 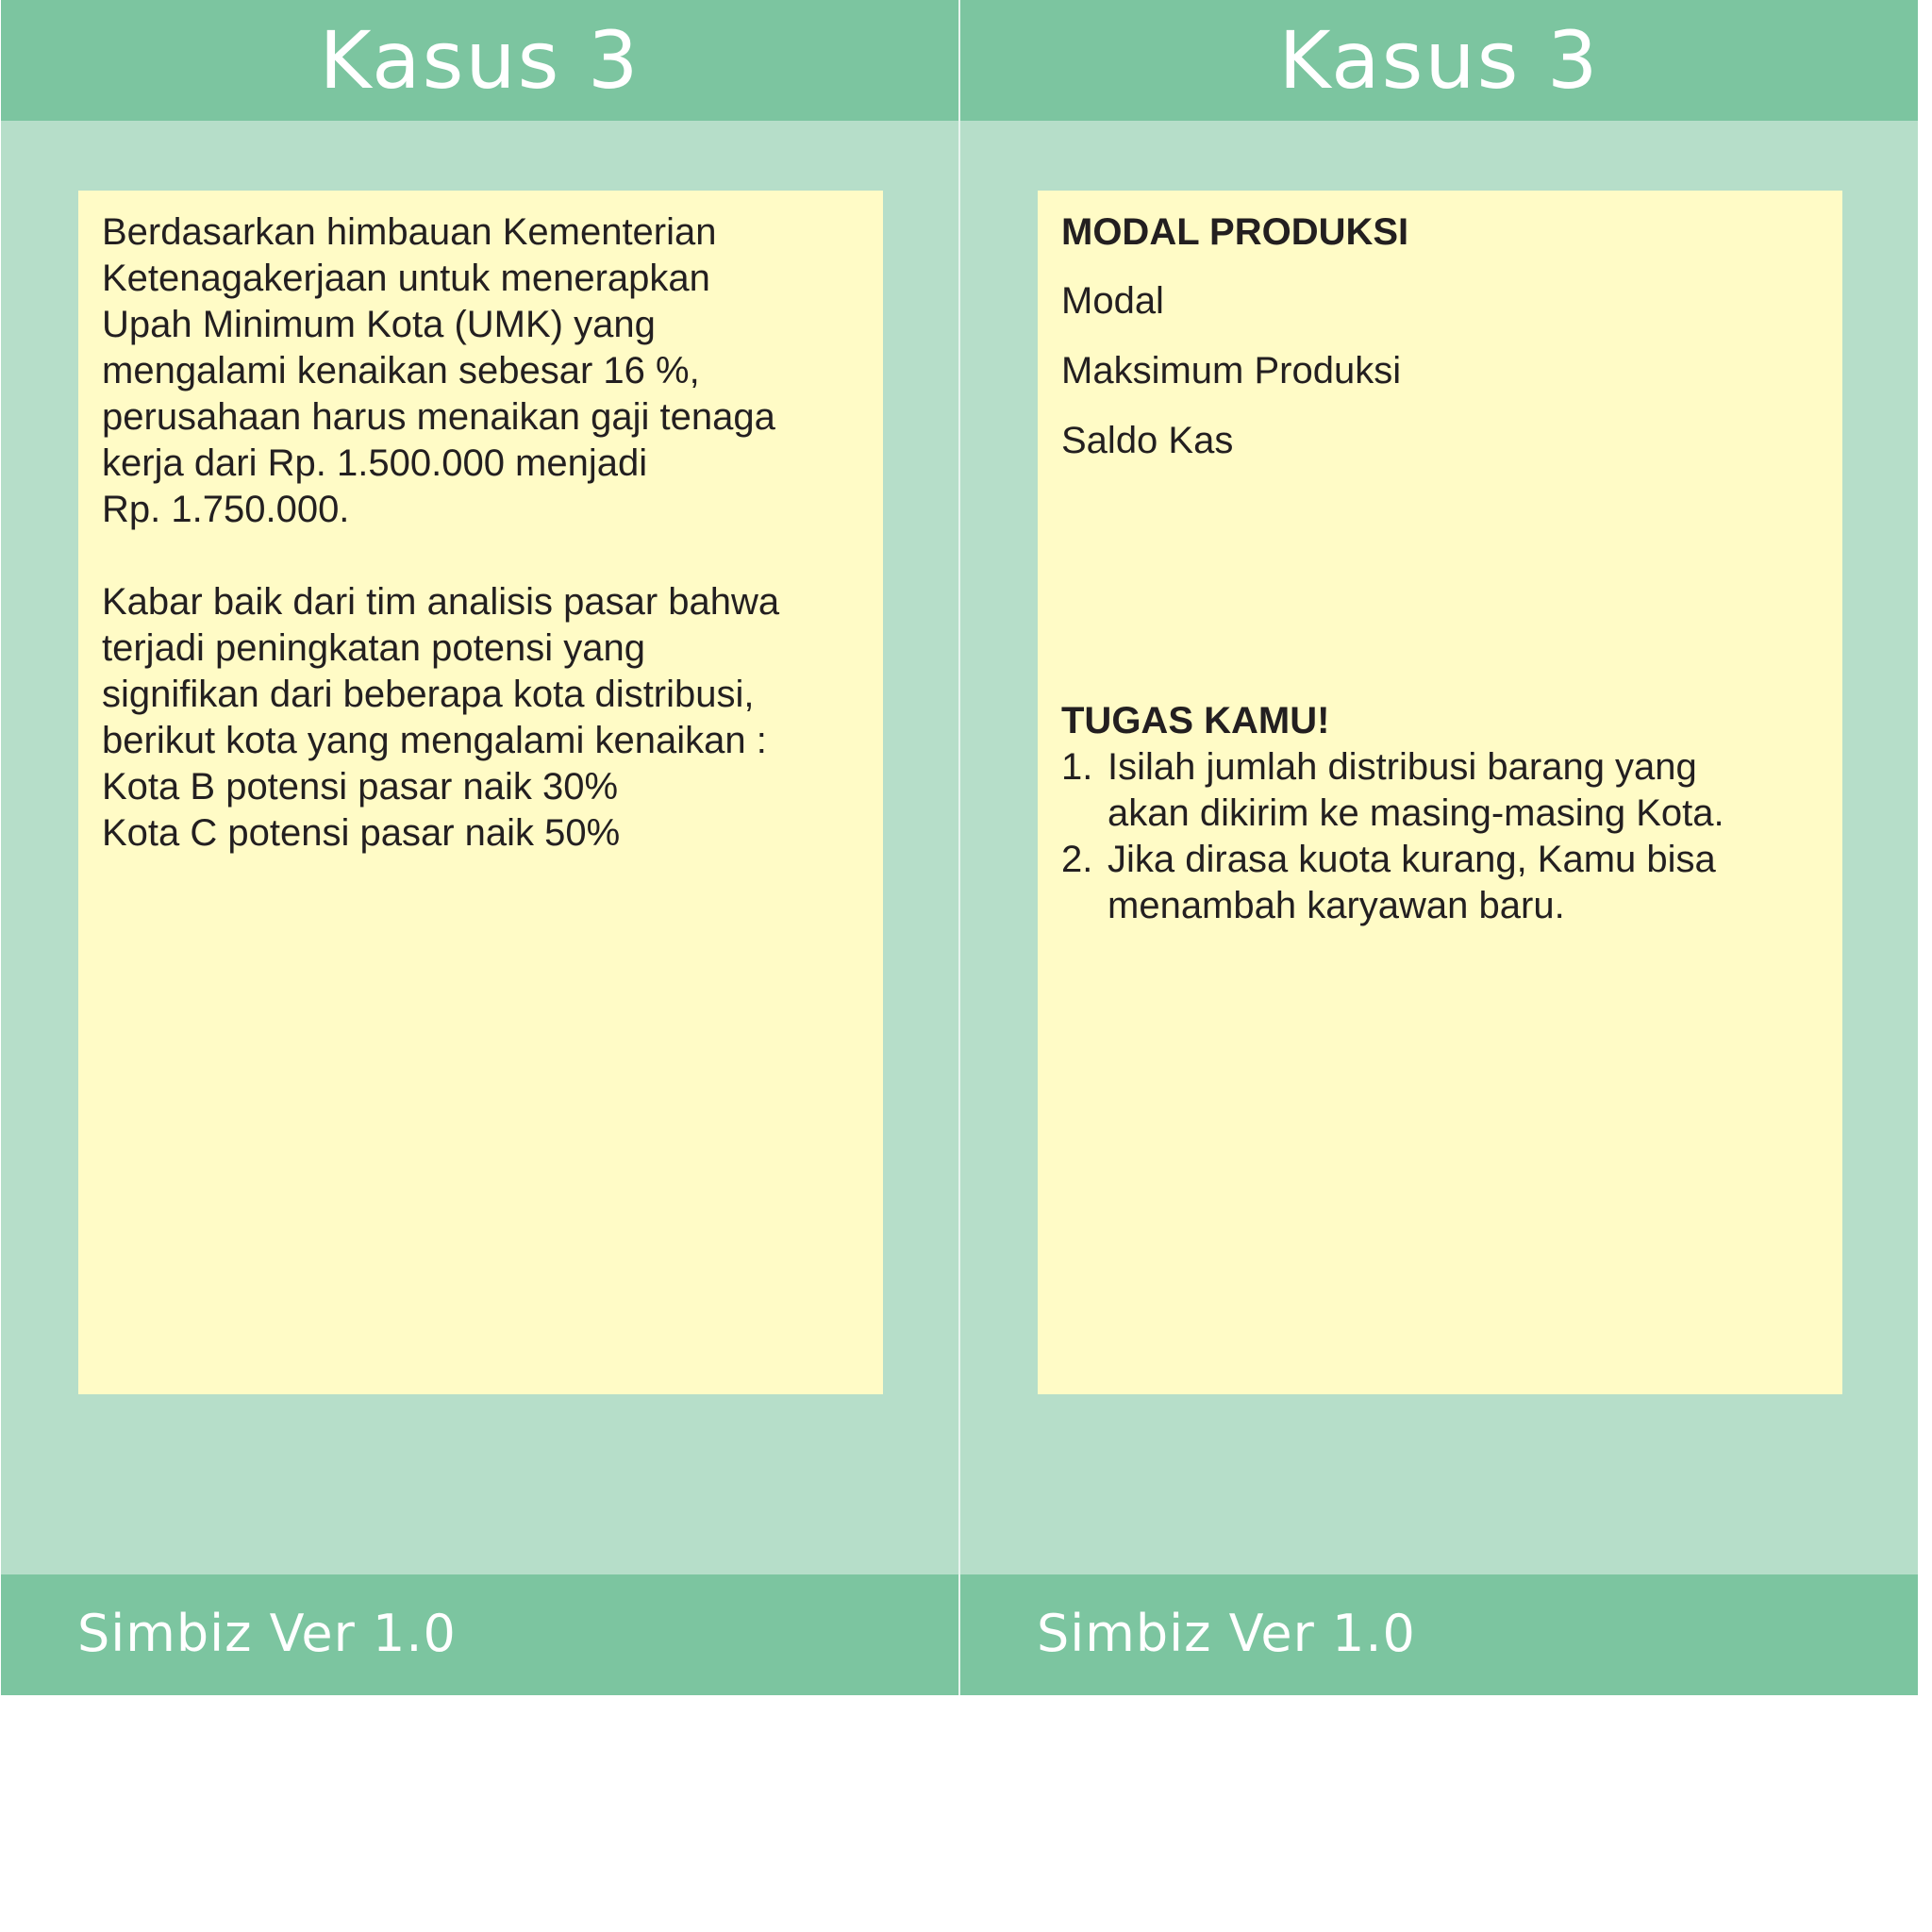 What do you see at coordinates (1235, 232) in the screenshot?
I see `modal-produksi-heading: MODAL PRODUKSI` at bounding box center [1235, 232].